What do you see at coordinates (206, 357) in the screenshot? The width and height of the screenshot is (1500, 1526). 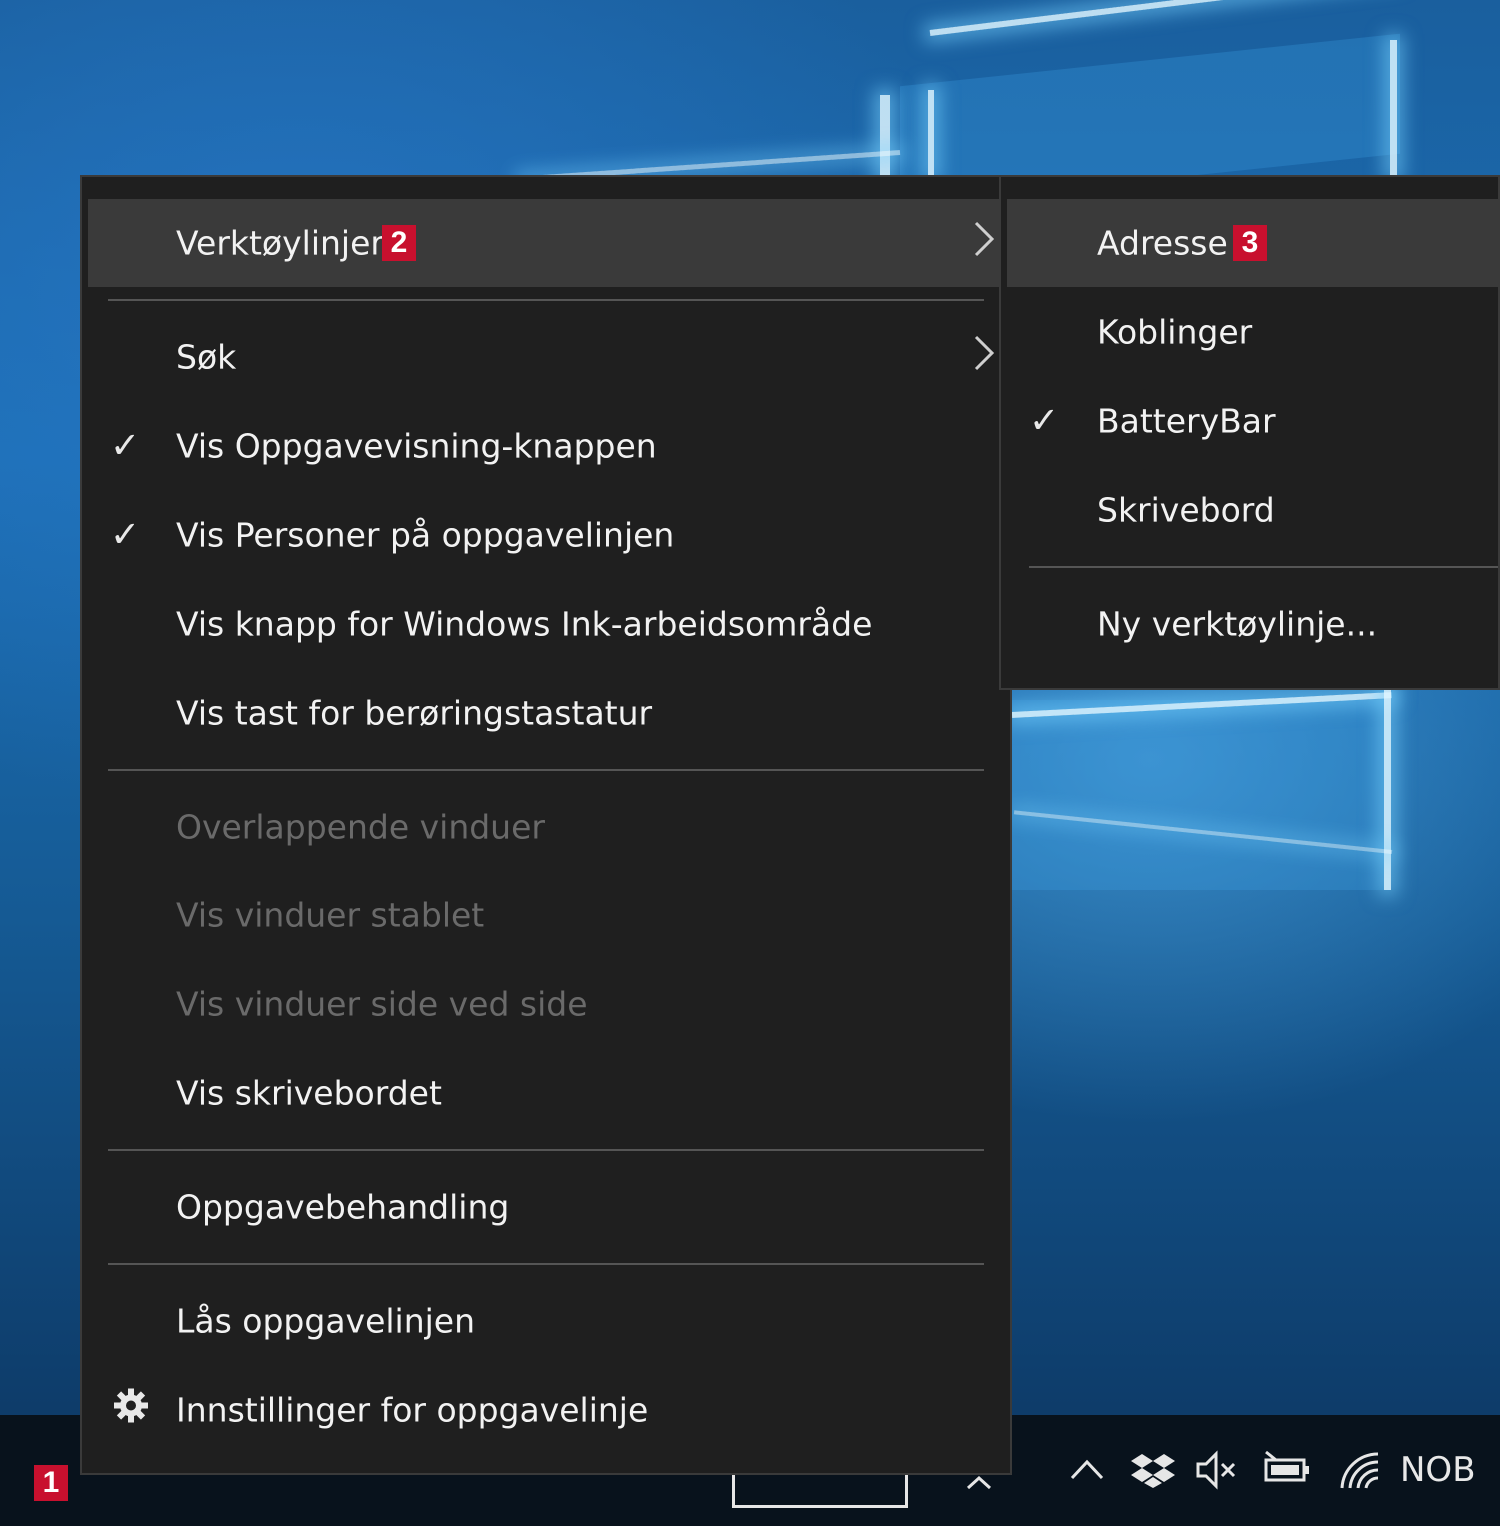 I see `menu-item-label: Søk` at bounding box center [206, 357].